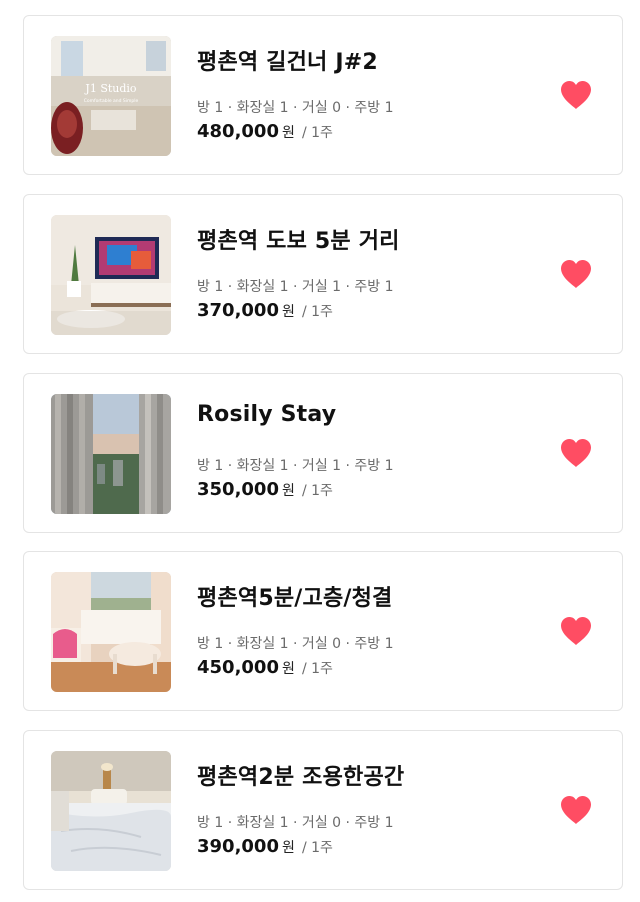 The image size is (640, 902). I want to click on thumb-brand-subtext: Comfortable and Simple, so click(111, 101).